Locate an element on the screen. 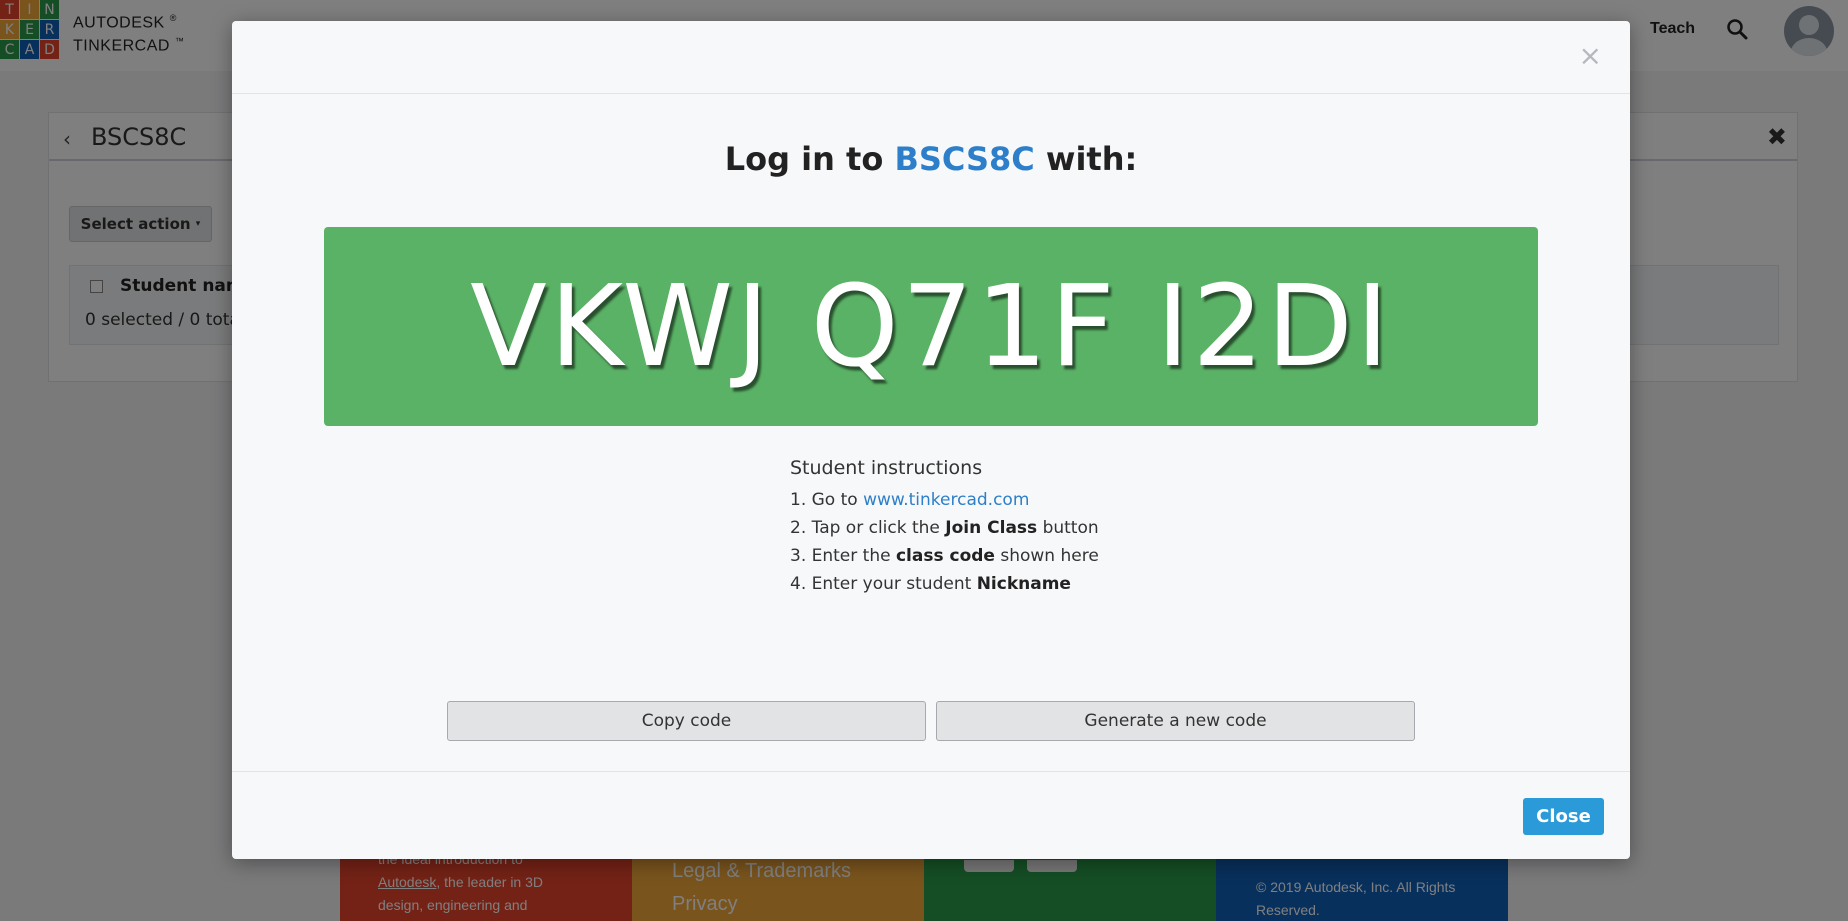 The image size is (1848, 921). step-bold: class code is located at coordinates (945, 556).